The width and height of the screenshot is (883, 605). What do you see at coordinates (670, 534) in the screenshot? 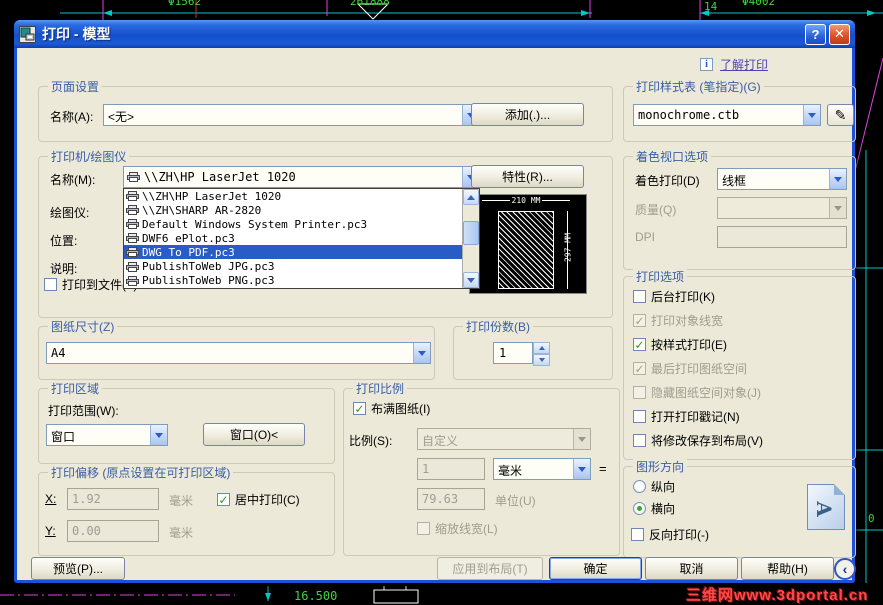
I see `plot-upside-down-row: 反向打印(-)` at bounding box center [670, 534].